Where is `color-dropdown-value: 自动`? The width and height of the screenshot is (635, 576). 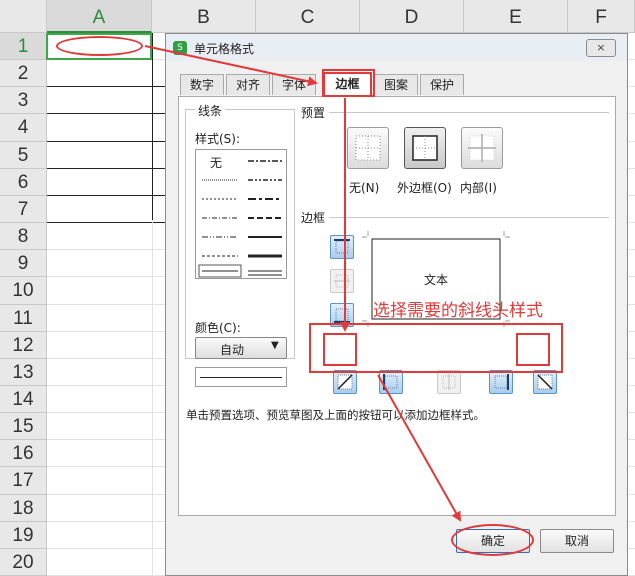 color-dropdown-value: 自动 is located at coordinates (232, 350).